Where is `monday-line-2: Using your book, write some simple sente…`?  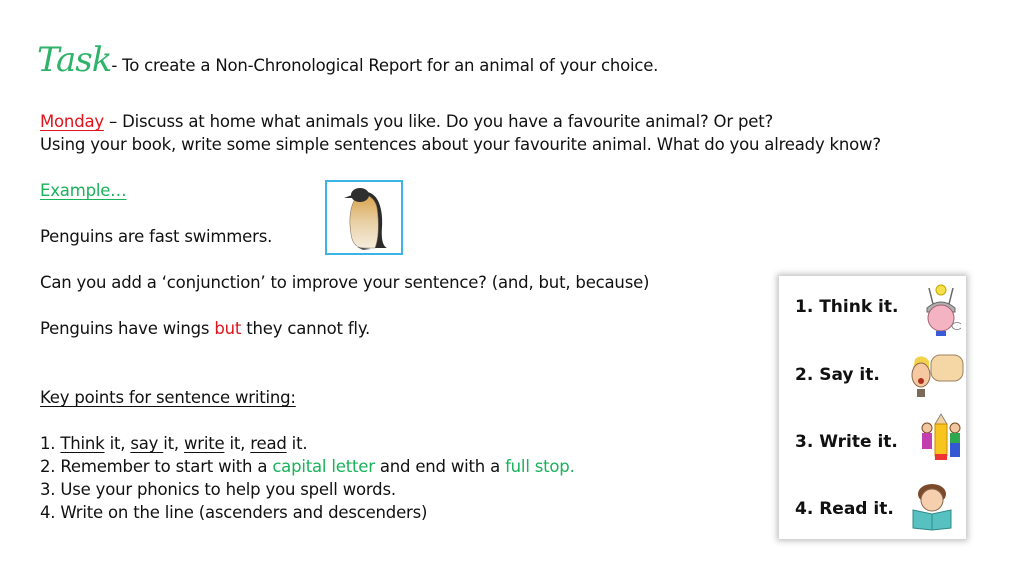 monday-line-2: Using your book, write some simple sente… is located at coordinates (460, 144).